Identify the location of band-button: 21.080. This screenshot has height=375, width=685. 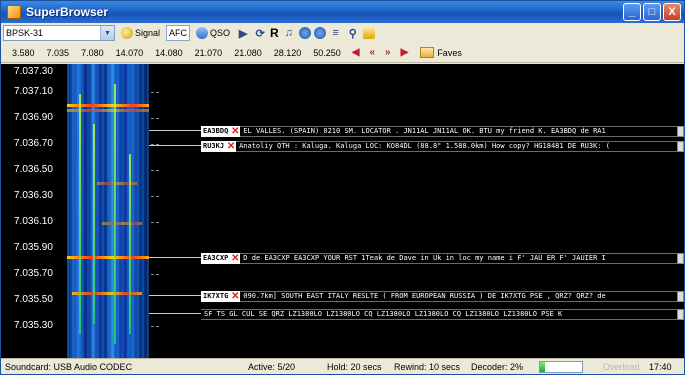
(248, 53).